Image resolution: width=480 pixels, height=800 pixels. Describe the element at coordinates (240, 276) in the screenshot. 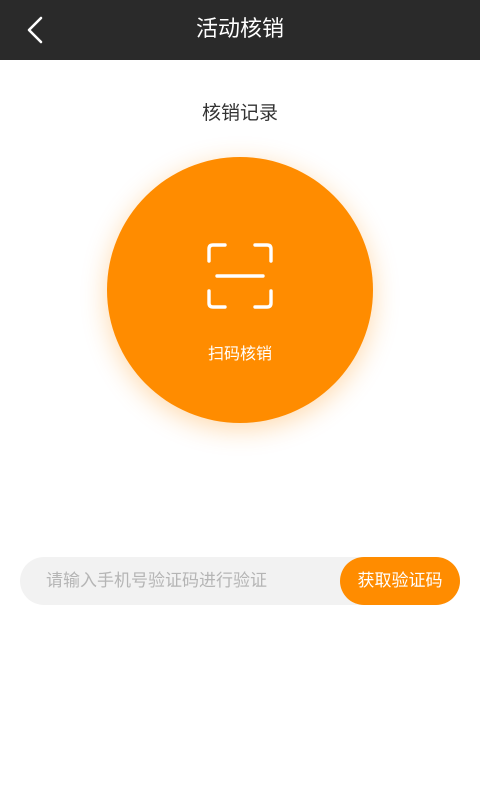

I see `scan-frame-icon` at that location.